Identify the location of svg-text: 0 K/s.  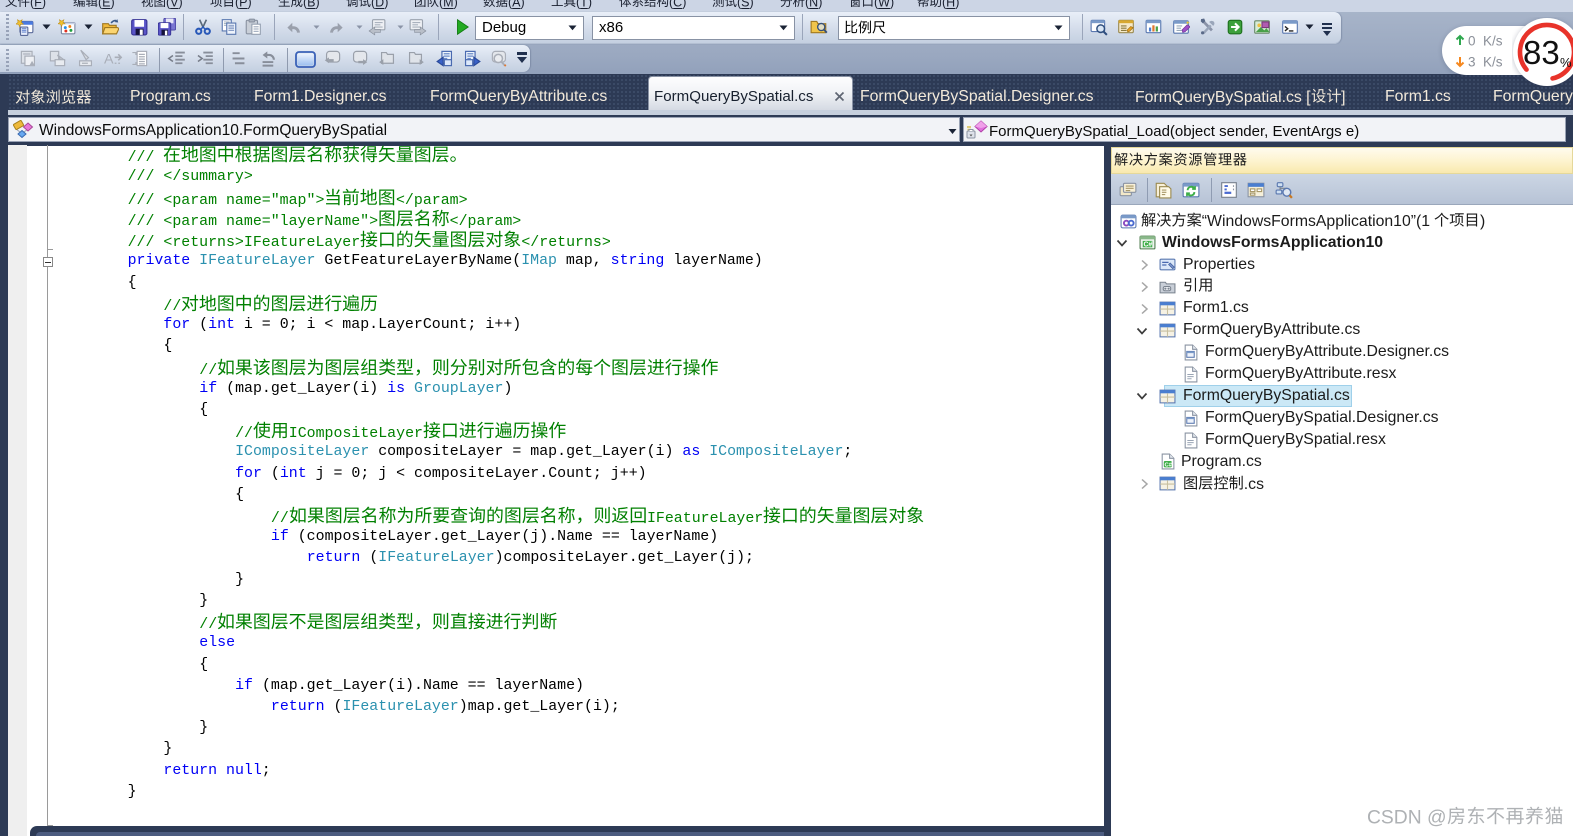
(1485, 41).